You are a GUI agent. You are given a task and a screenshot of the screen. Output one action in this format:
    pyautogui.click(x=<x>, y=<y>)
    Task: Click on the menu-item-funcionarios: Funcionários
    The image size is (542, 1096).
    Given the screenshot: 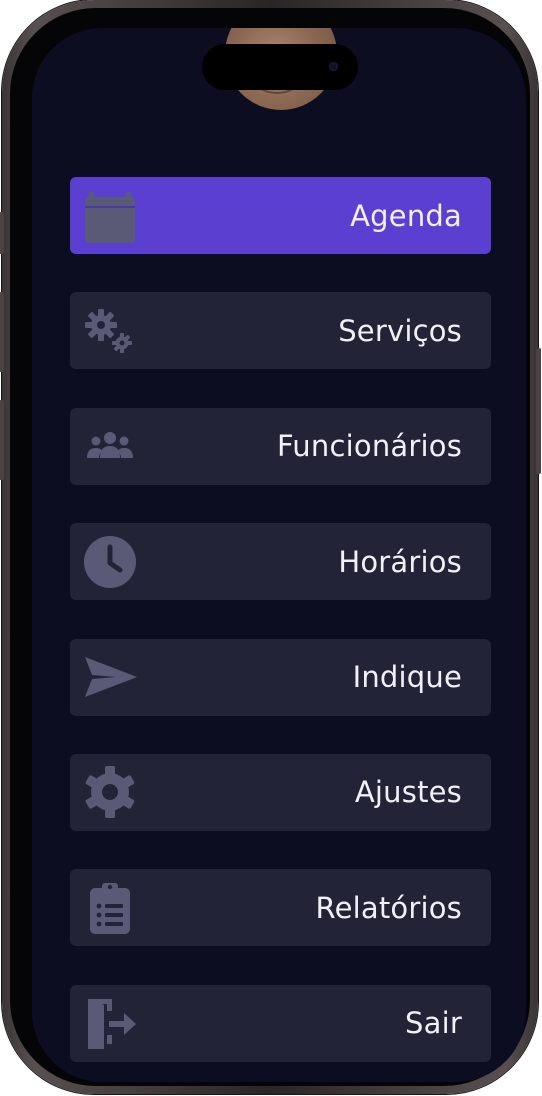 What is the action you would take?
    pyautogui.click(x=280, y=446)
    